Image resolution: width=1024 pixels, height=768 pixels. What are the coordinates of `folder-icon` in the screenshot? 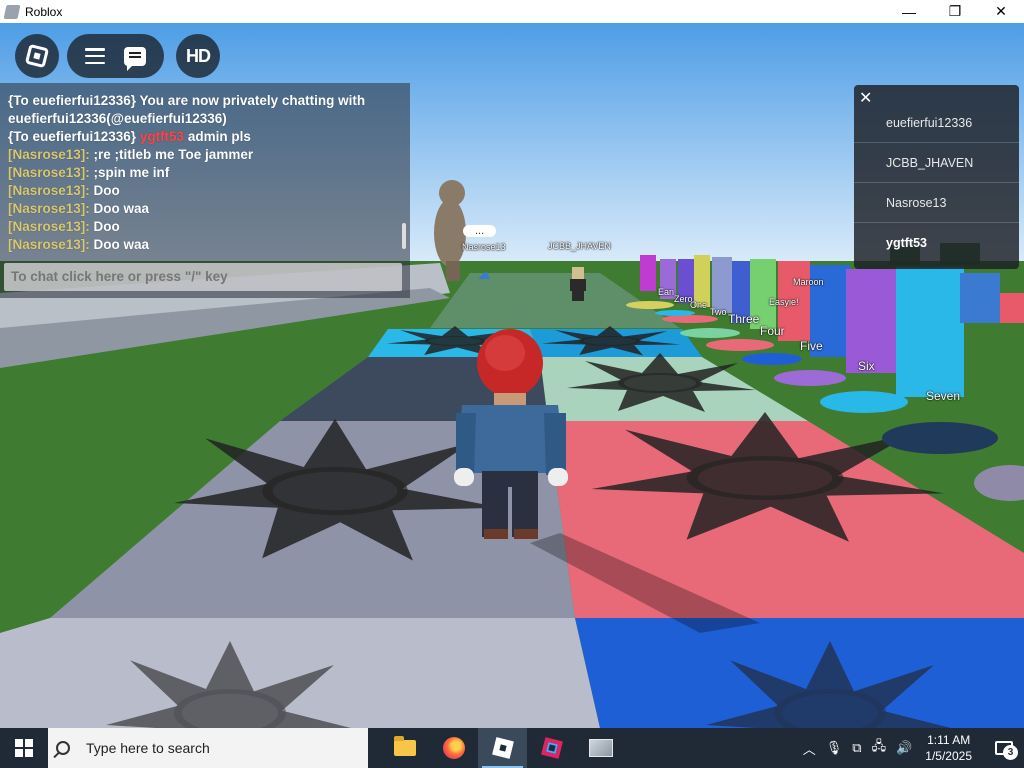 It's located at (404, 746).